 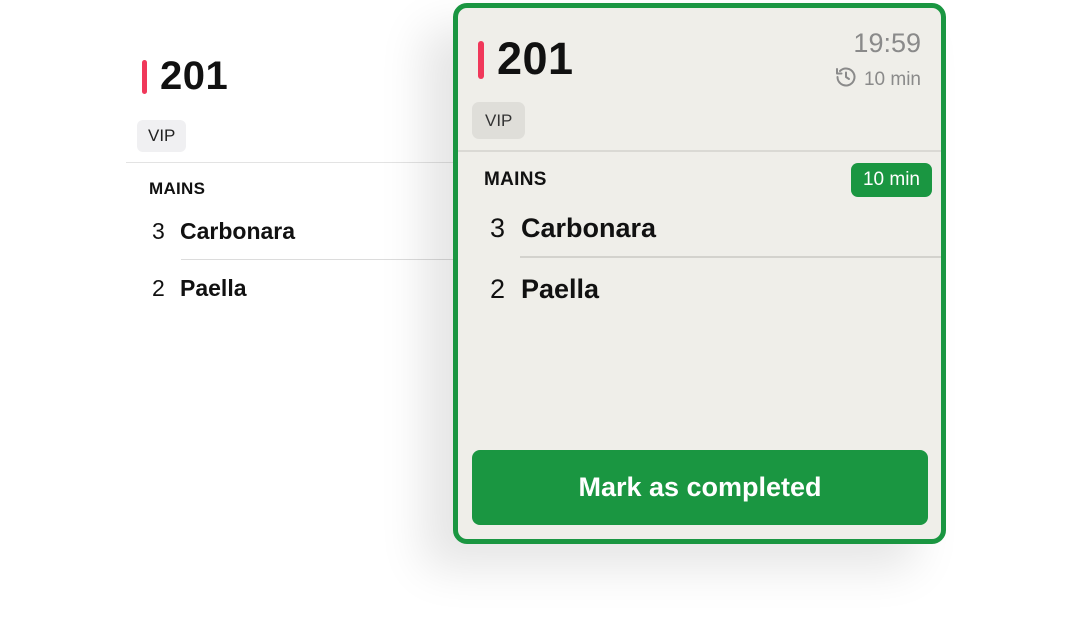 I want to click on history-clock-icon, so click(x=846, y=80).